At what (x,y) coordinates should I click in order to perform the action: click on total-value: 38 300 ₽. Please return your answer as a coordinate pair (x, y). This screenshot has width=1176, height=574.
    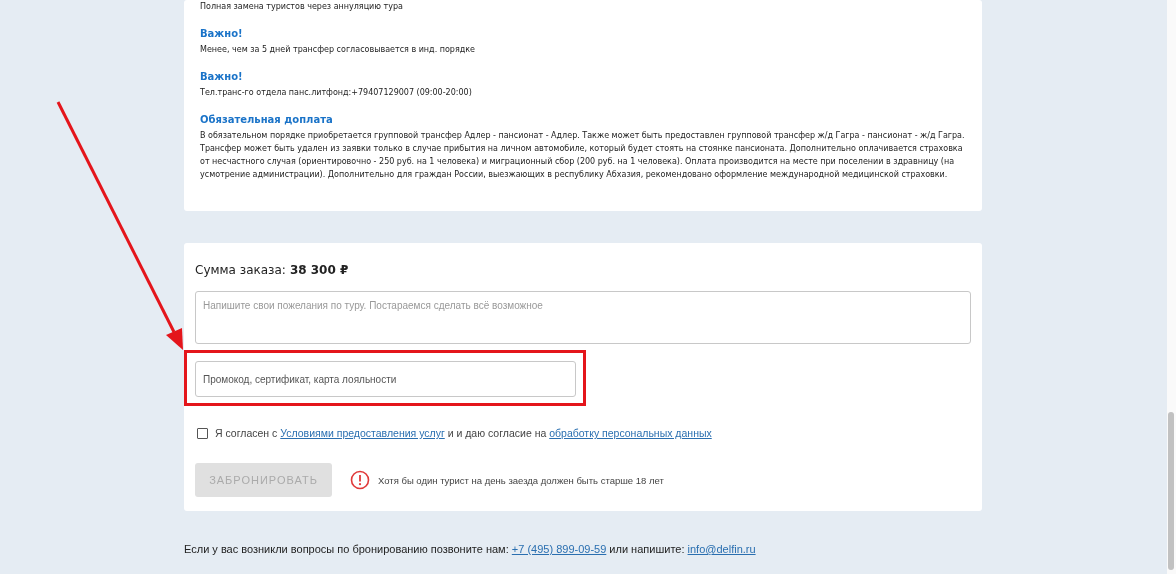
    Looking at the image, I should click on (319, 270).